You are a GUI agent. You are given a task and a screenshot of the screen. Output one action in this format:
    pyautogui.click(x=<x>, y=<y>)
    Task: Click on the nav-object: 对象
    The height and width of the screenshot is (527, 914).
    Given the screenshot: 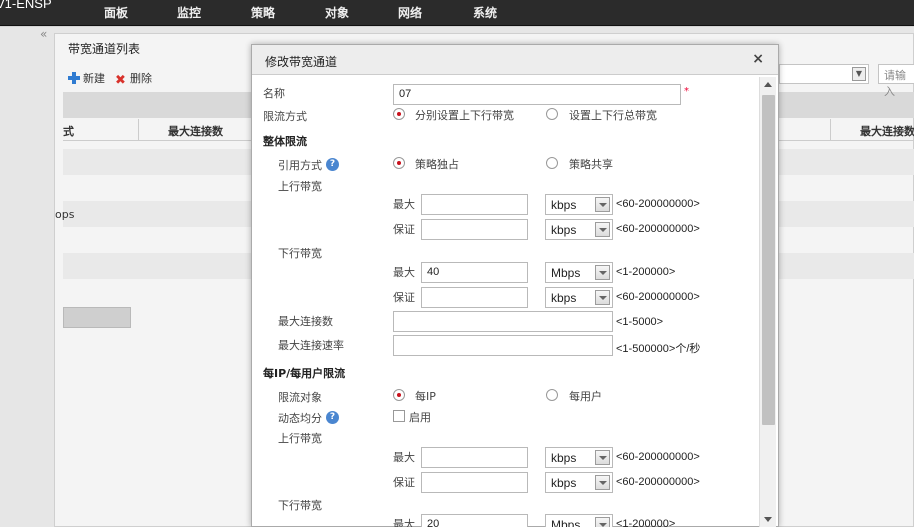 What is the action you would take?
    pyautogui.click(x=337, y=12)
    